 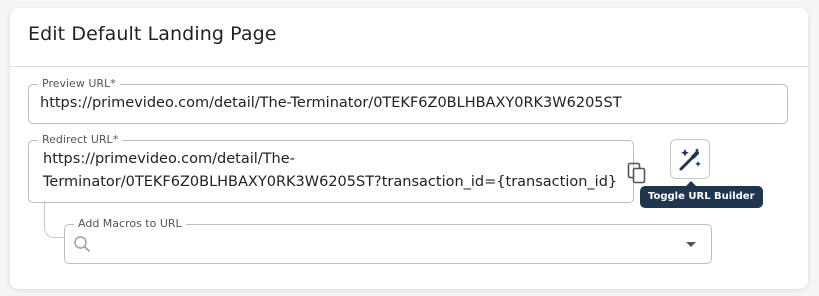 I want to click on dialog-title: Edit Default Landing Page, so click(x=152, y=34).